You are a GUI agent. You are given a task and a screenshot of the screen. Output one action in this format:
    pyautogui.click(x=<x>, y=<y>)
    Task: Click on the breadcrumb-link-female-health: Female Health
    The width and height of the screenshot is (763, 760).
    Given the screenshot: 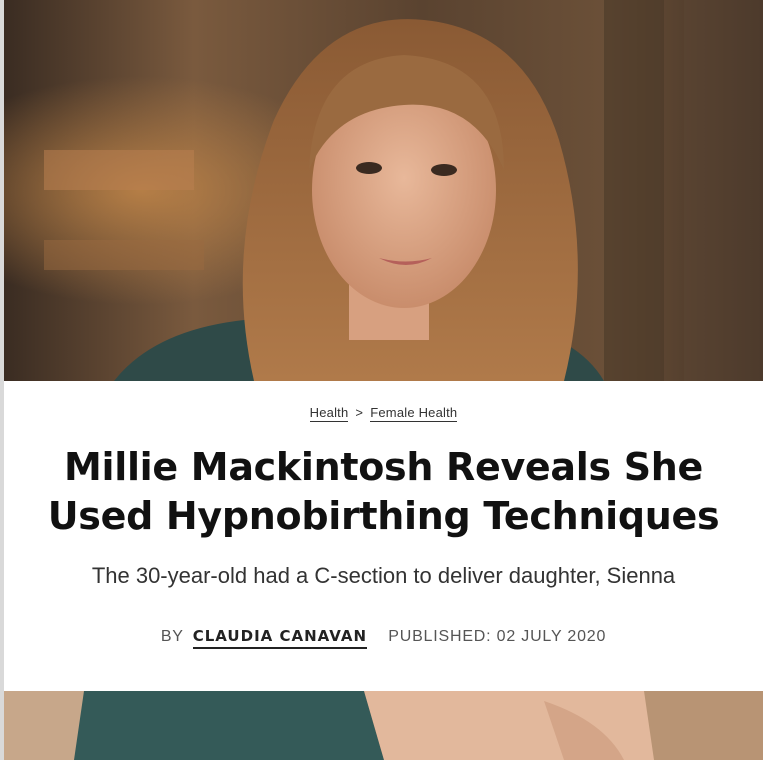 What is the action you would take?
    pyautogui.click(x=414, y=413)
    